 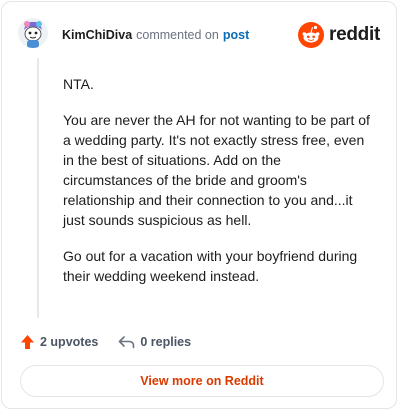 What do you see at coordinates (166, 342) in the screenshot?
I see `reply-count: 0 replies` at bounding box center [166, 342].